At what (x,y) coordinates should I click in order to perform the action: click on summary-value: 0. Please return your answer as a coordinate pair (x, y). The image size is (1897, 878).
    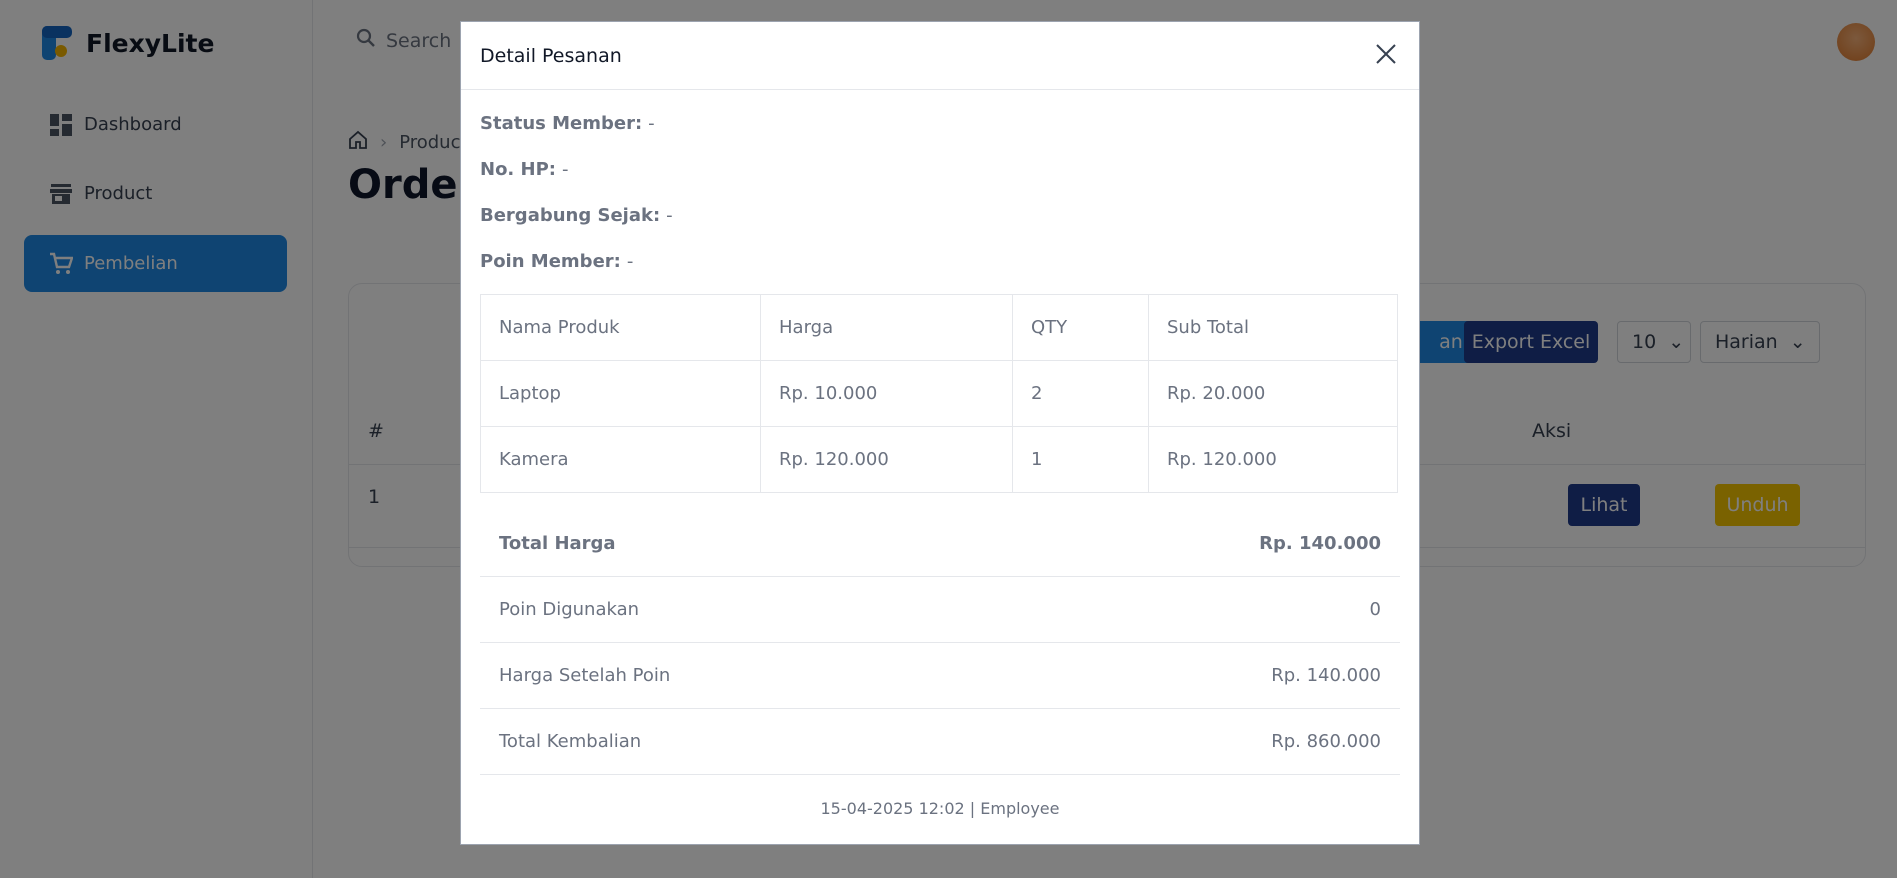
    Looking at the image, I should click on (1375, 609).